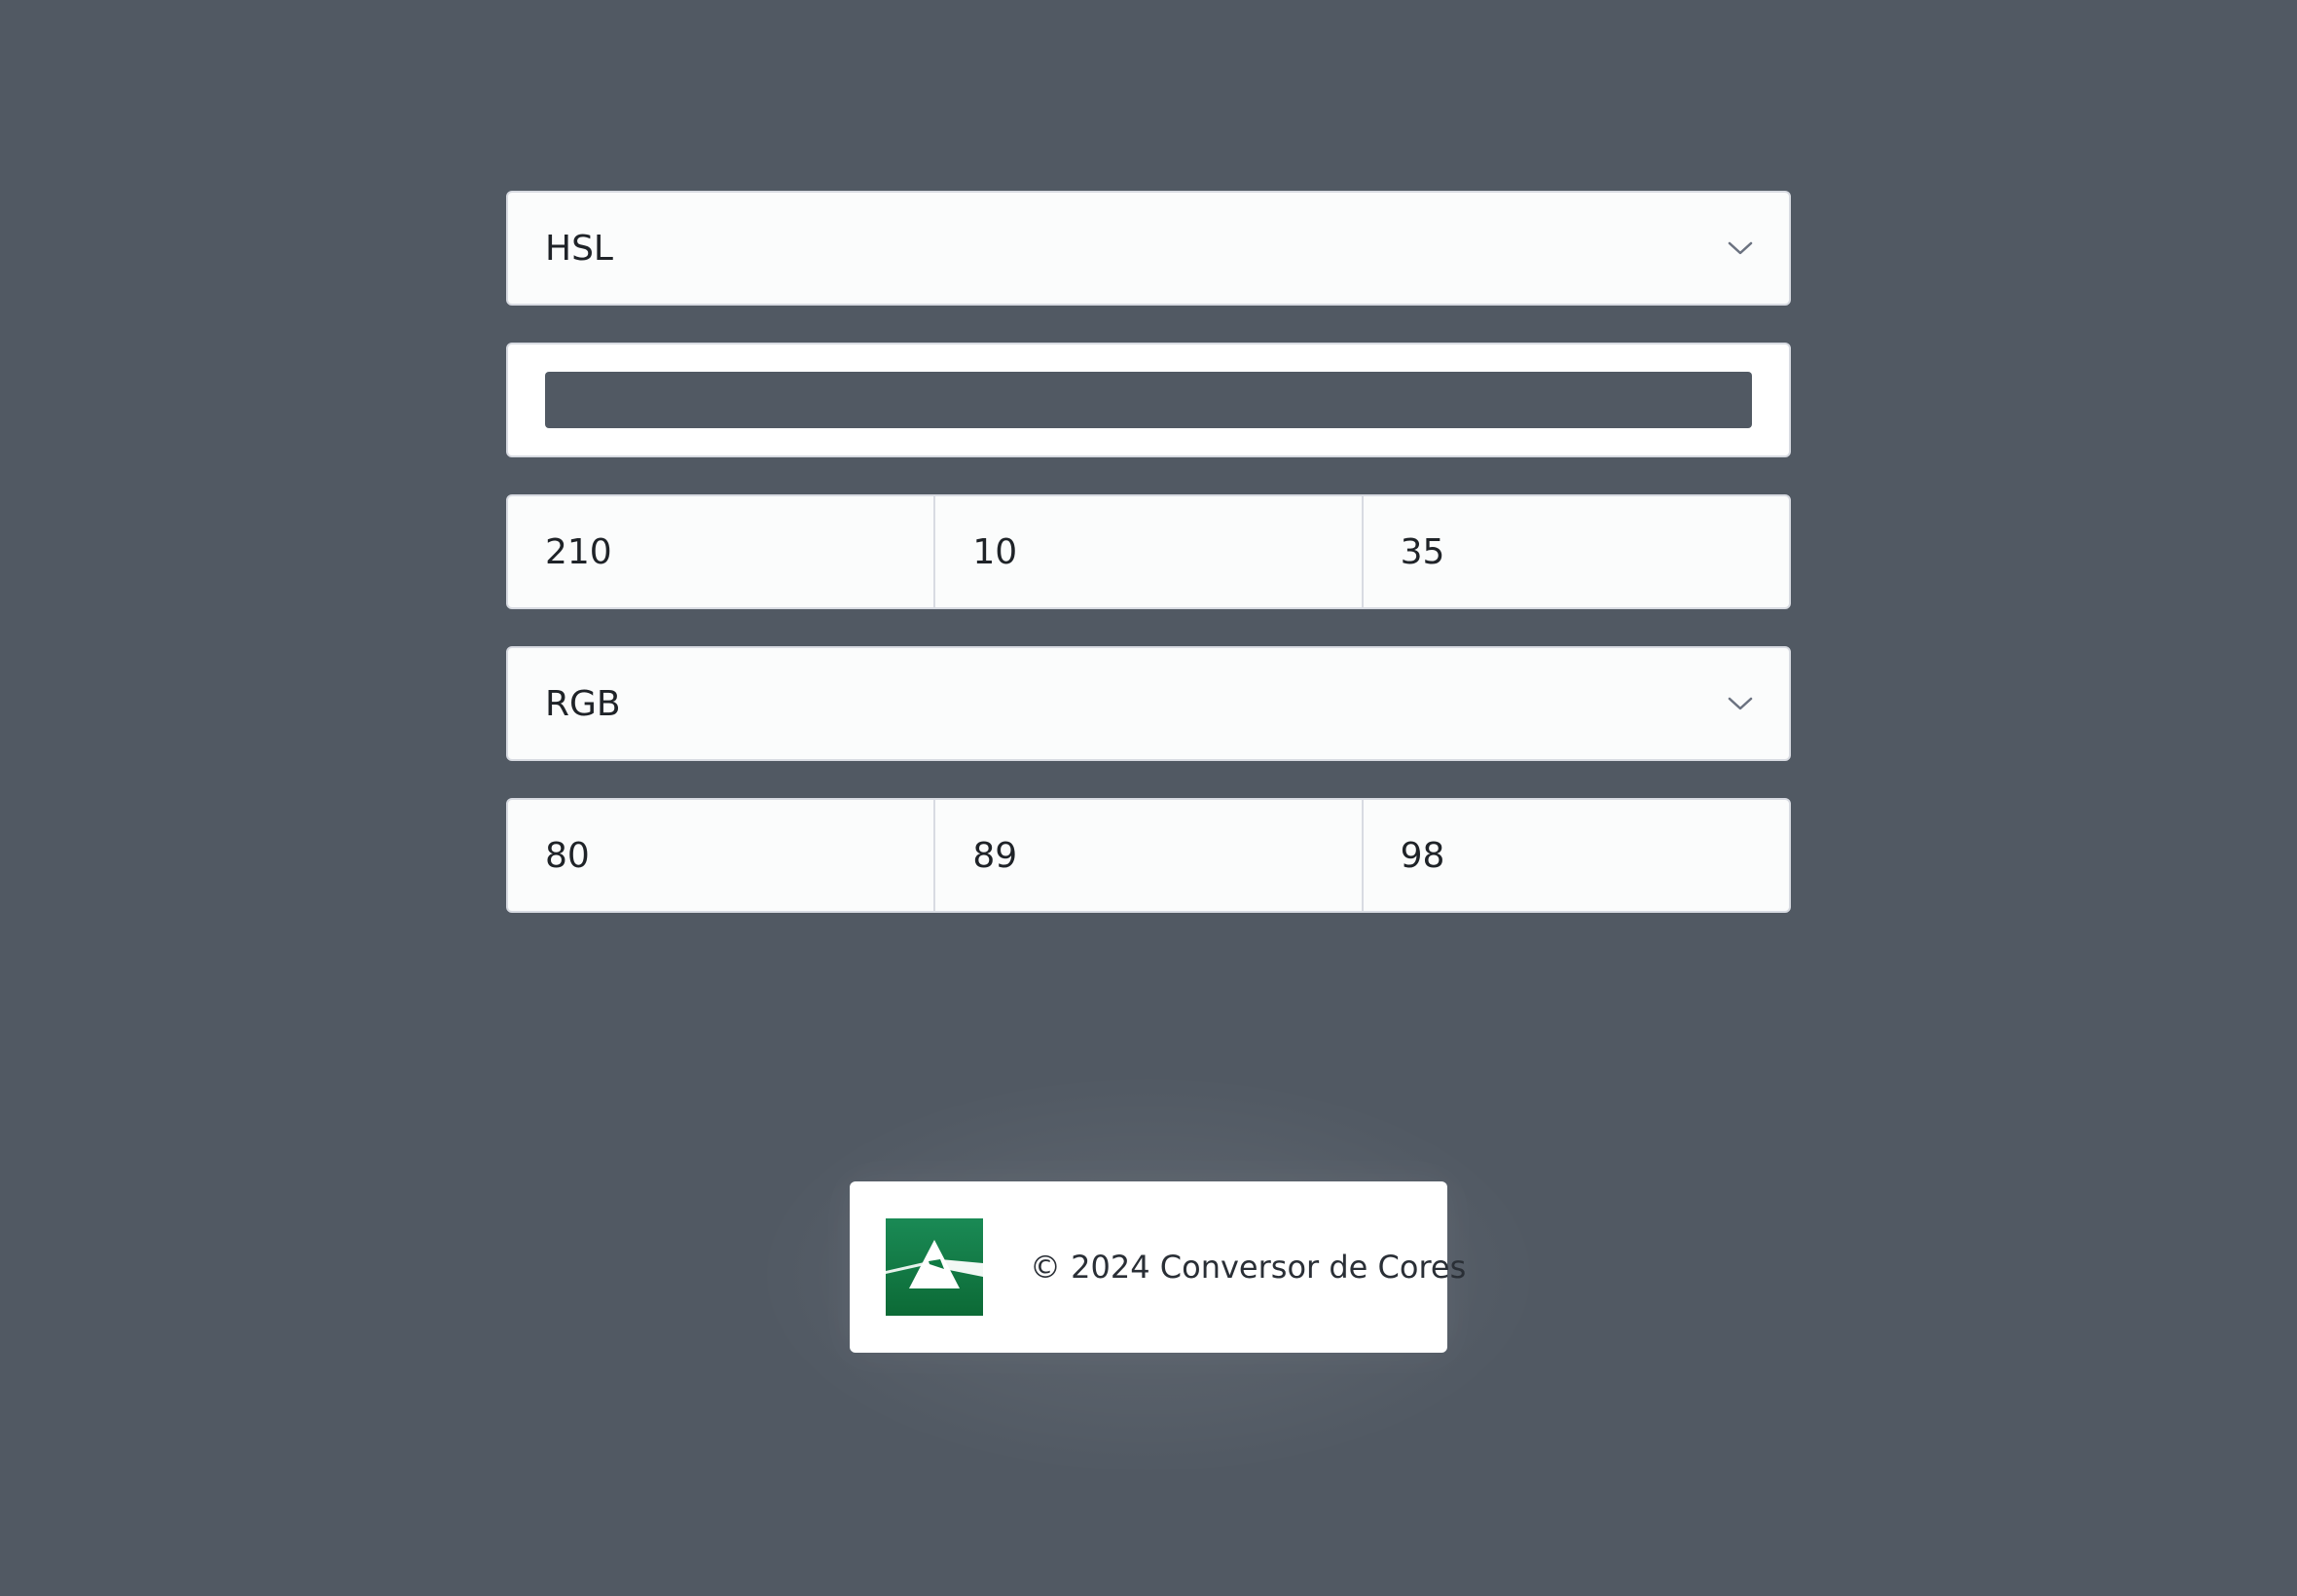  Describe the element at coordinates (934, 1267) in the screenshot. I see `prism-logo-icon` at that location.